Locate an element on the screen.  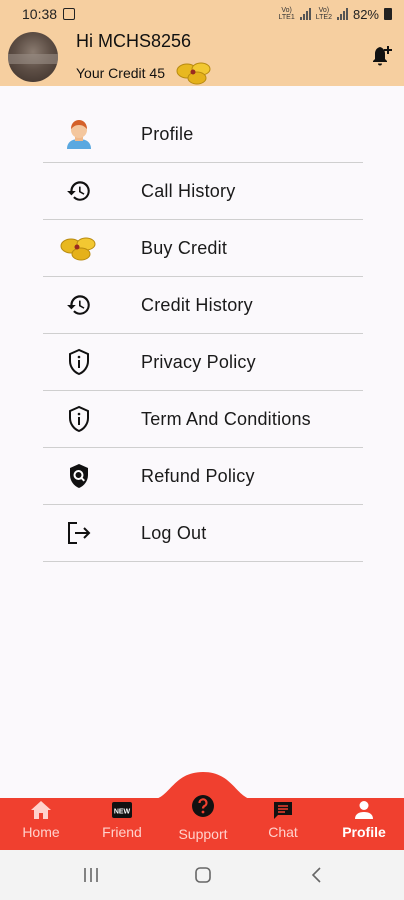
greeting-text: Hi MCHS8256 is located at coordinates (134, 41).